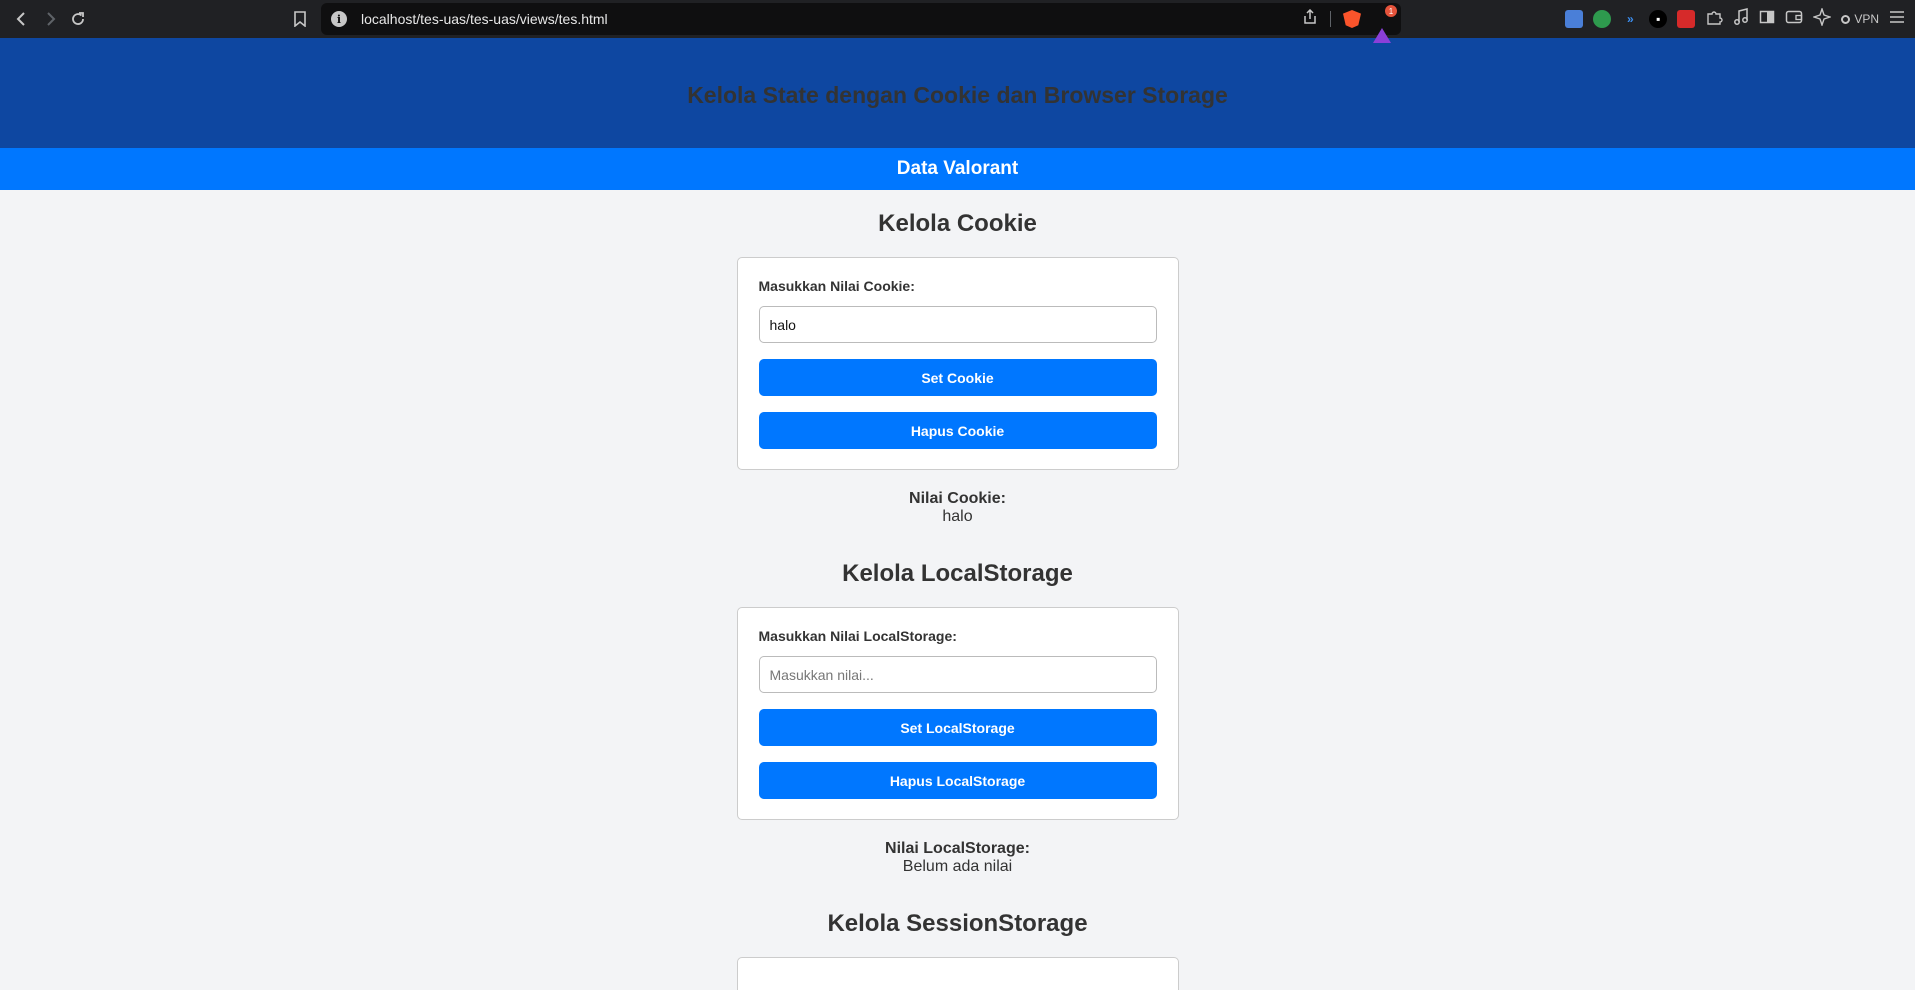  What do you see at coordinates (957, 727) in the screenshot?
I see `set-localstorage-button: Set LocalStorage` at bounding box center [957, 727].